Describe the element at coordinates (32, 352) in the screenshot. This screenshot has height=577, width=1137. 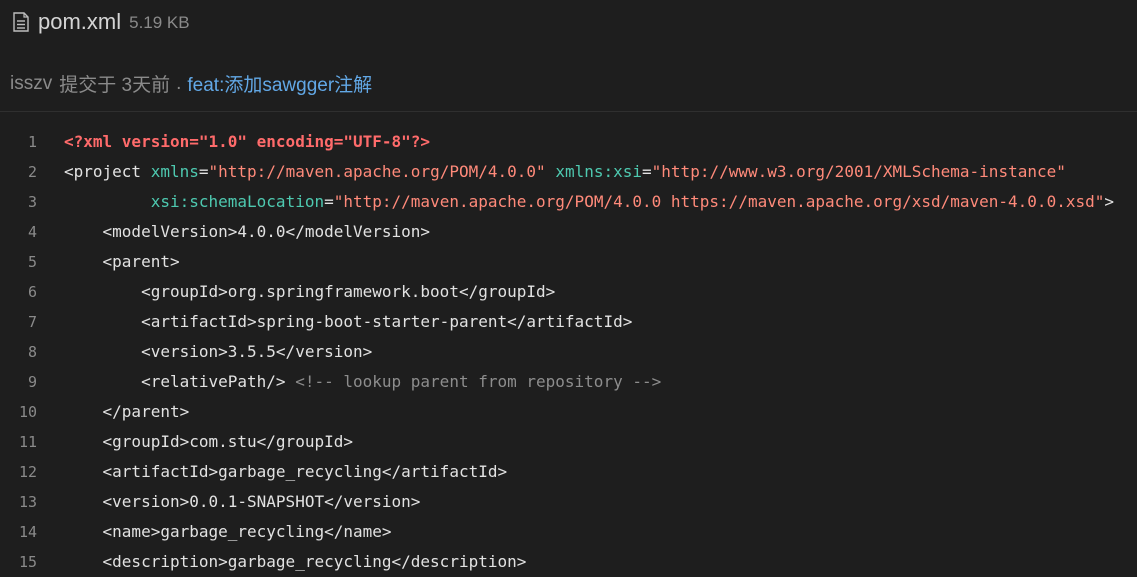
I see `line-number: 8` at that location.